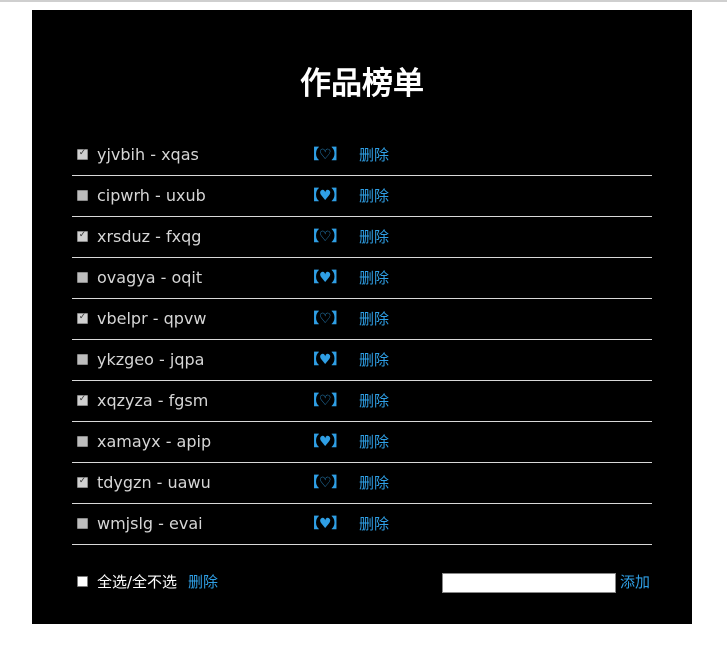 This screenshot has height=651, width=727. Describe the element at coordinates (154, 482) in the screenshot. I see `item-name: tdygzn - uawu` at that location.